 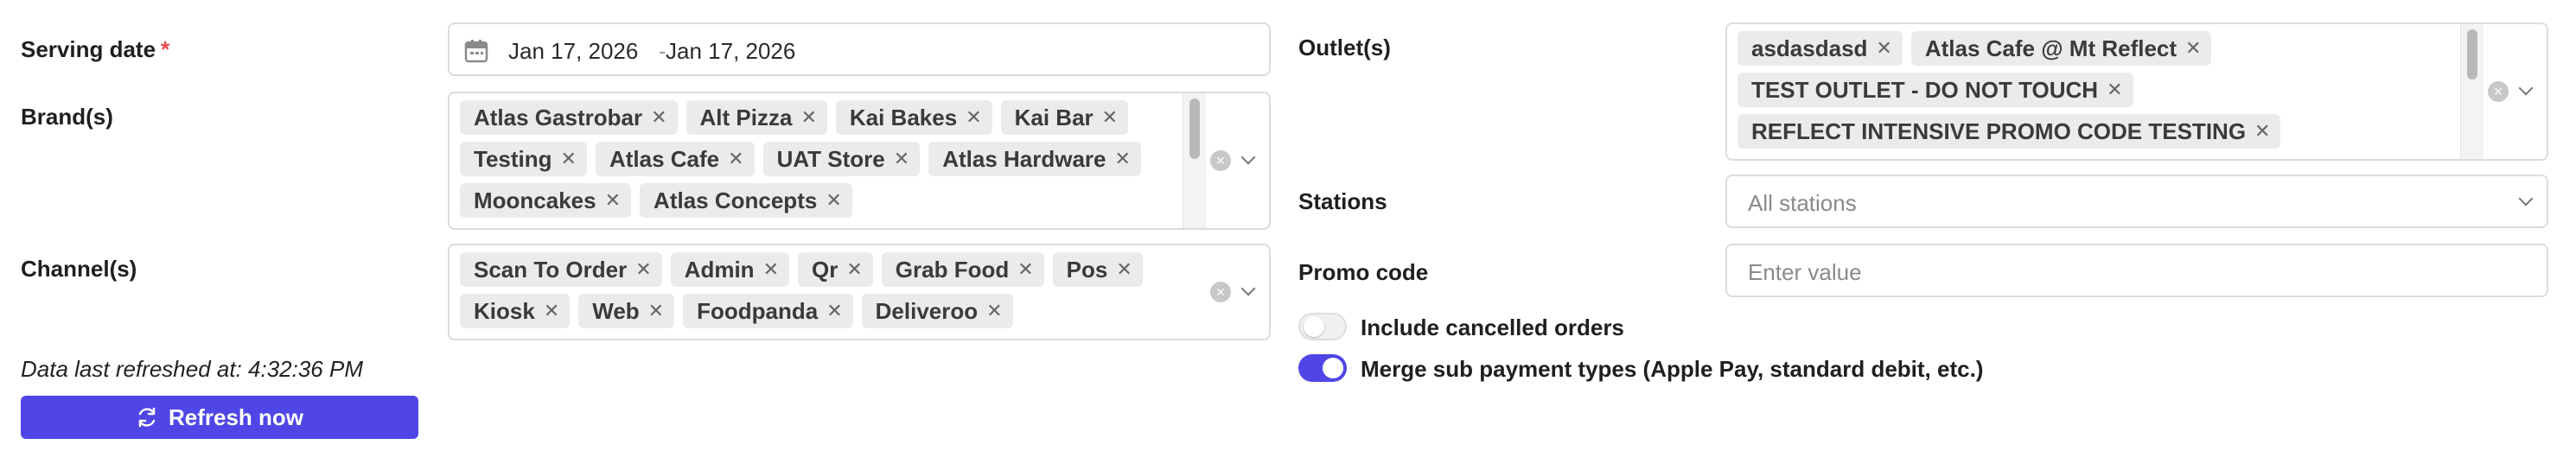 I want to click on channel-tag-label: Web, so click(x=616, y=310).